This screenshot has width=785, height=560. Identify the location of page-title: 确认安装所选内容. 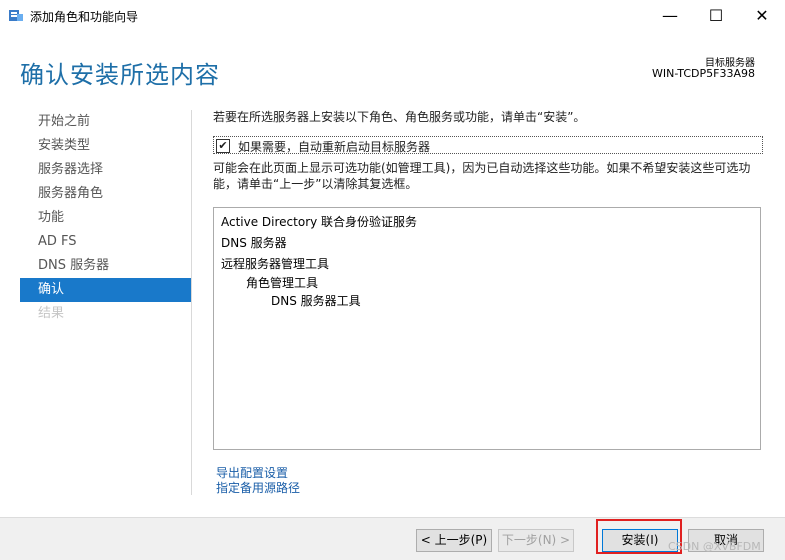
(120, 75).